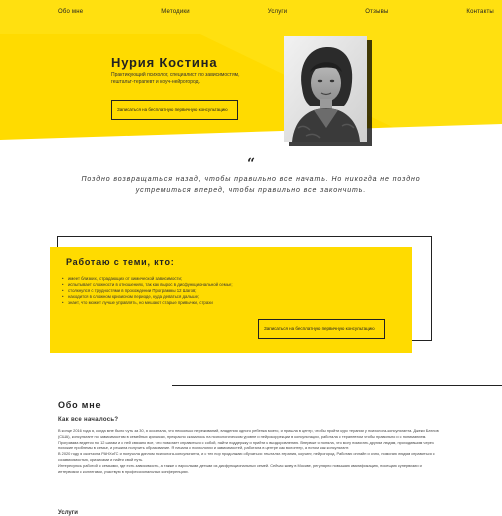  Describe the element at coordinates (278, 15) in the screenshot. I see `nav-link-services: Услуги` at that location.